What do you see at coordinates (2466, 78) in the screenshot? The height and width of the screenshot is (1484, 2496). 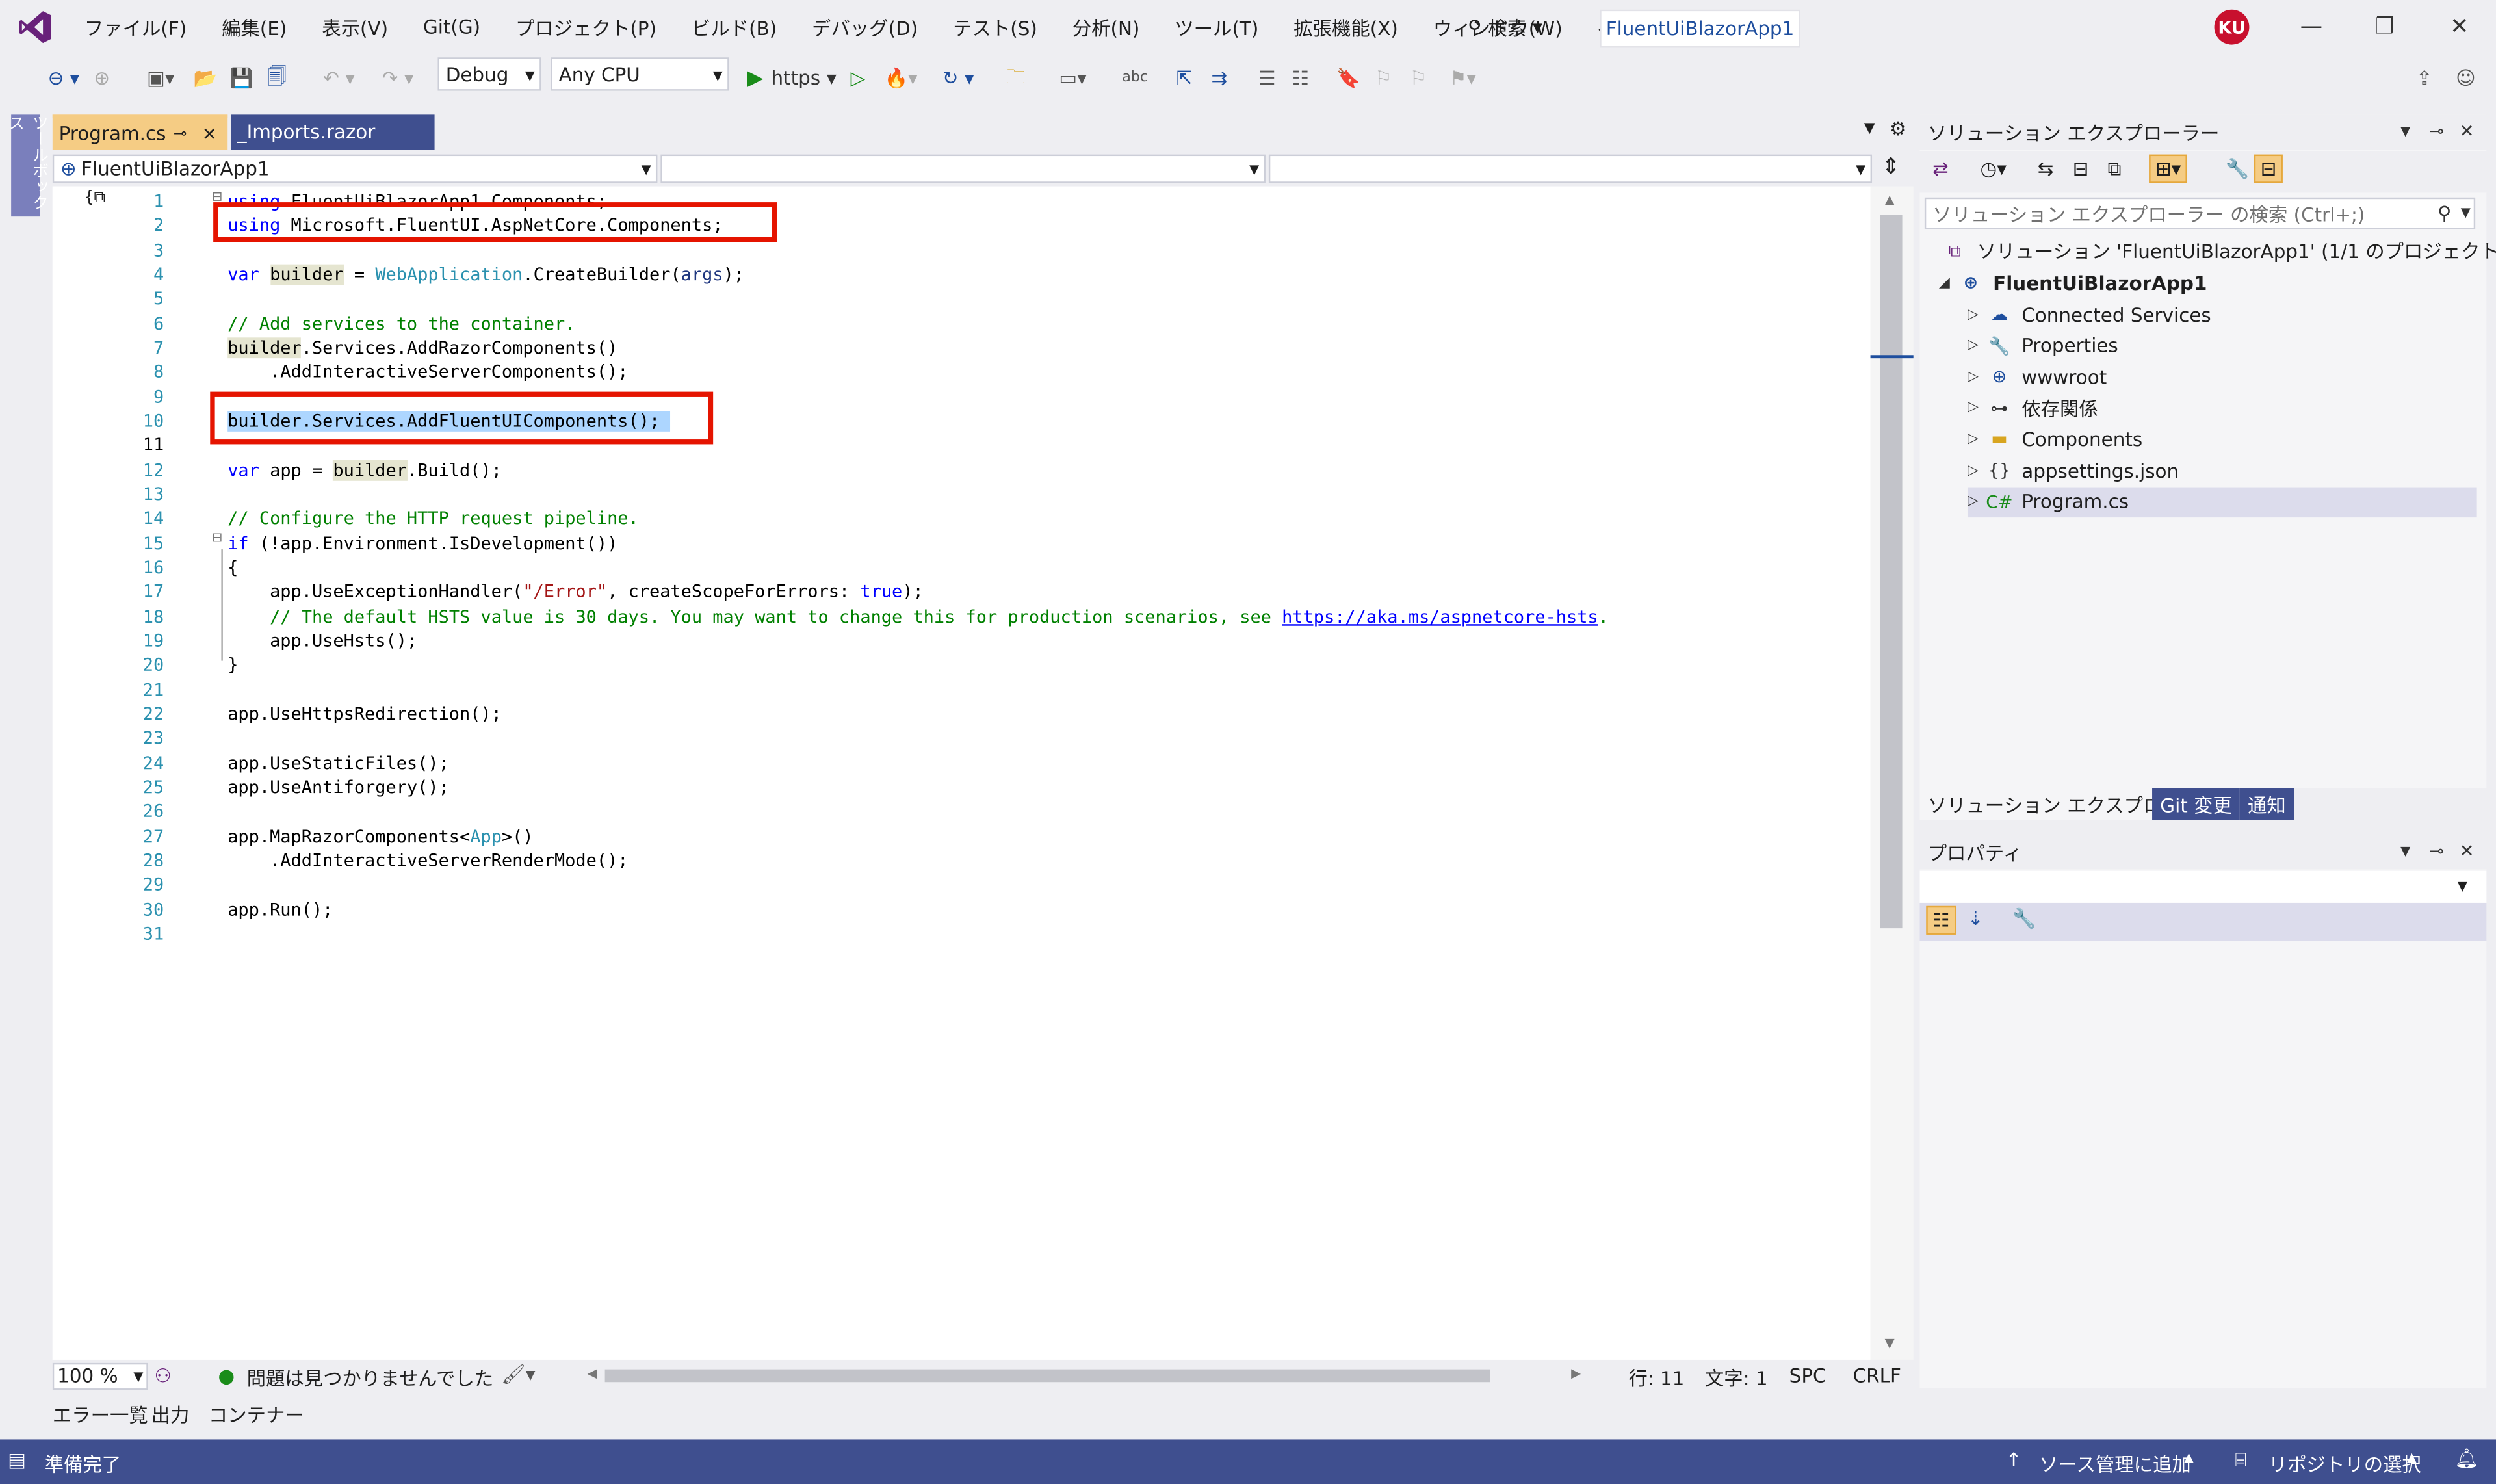 I see `feedback-icon: ☺` at bounding box center [2466, 78].